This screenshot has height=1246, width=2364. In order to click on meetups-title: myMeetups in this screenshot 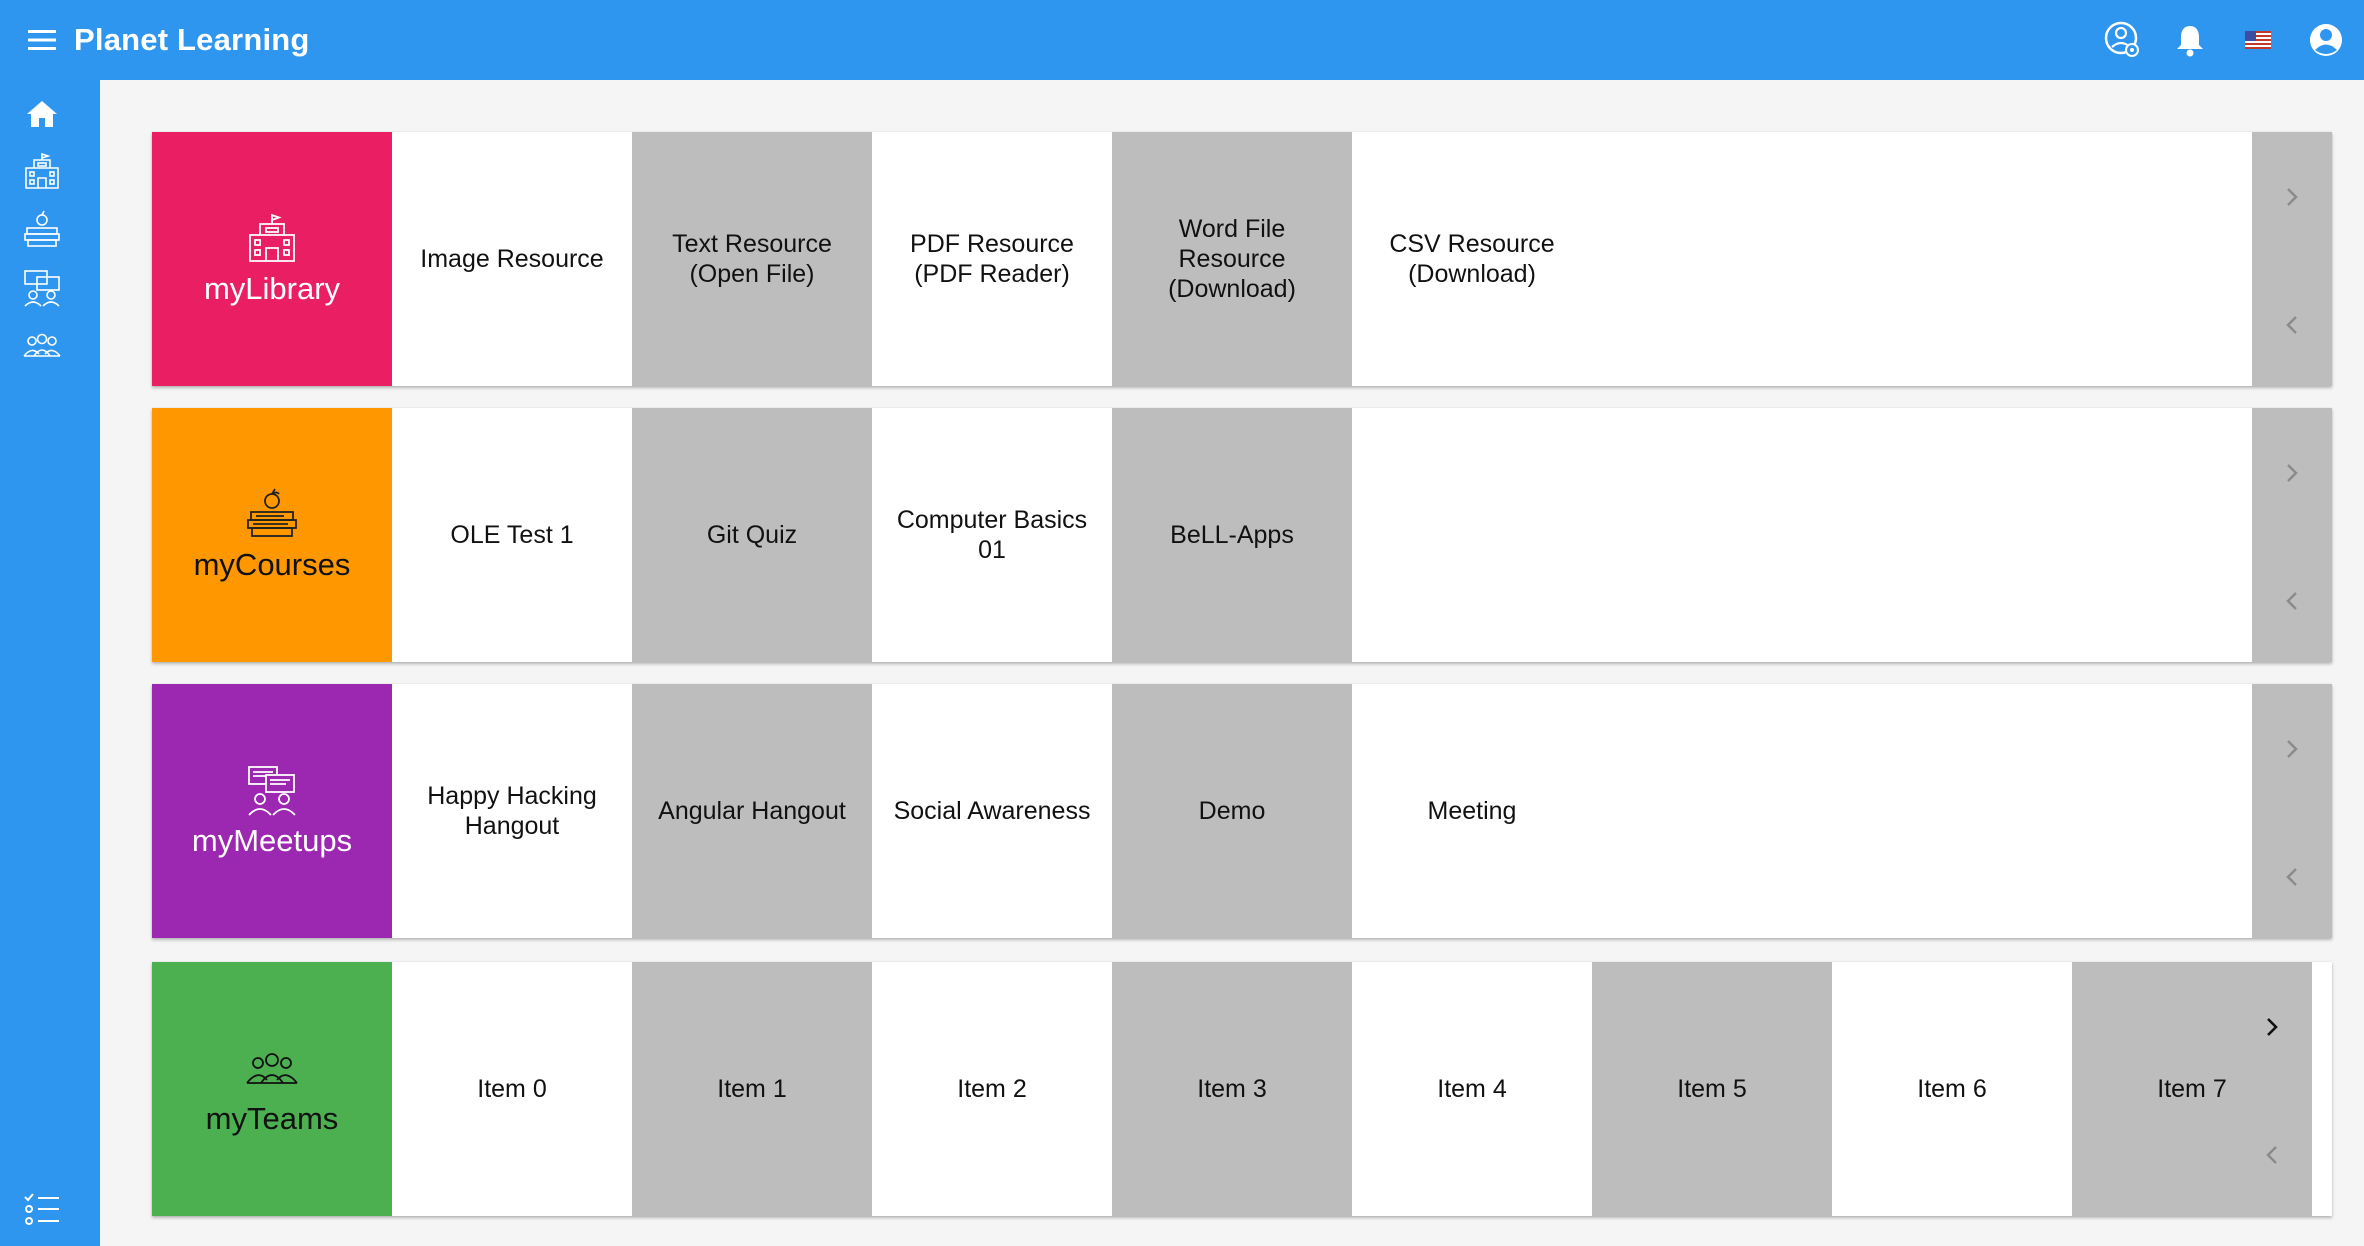, I will do `click(272, 840)`.